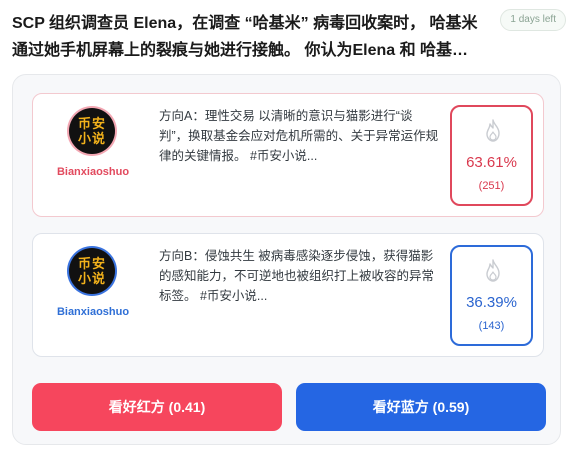  I want to click on bet-red-button: 看好红方 (0.41), so click(157, 407).